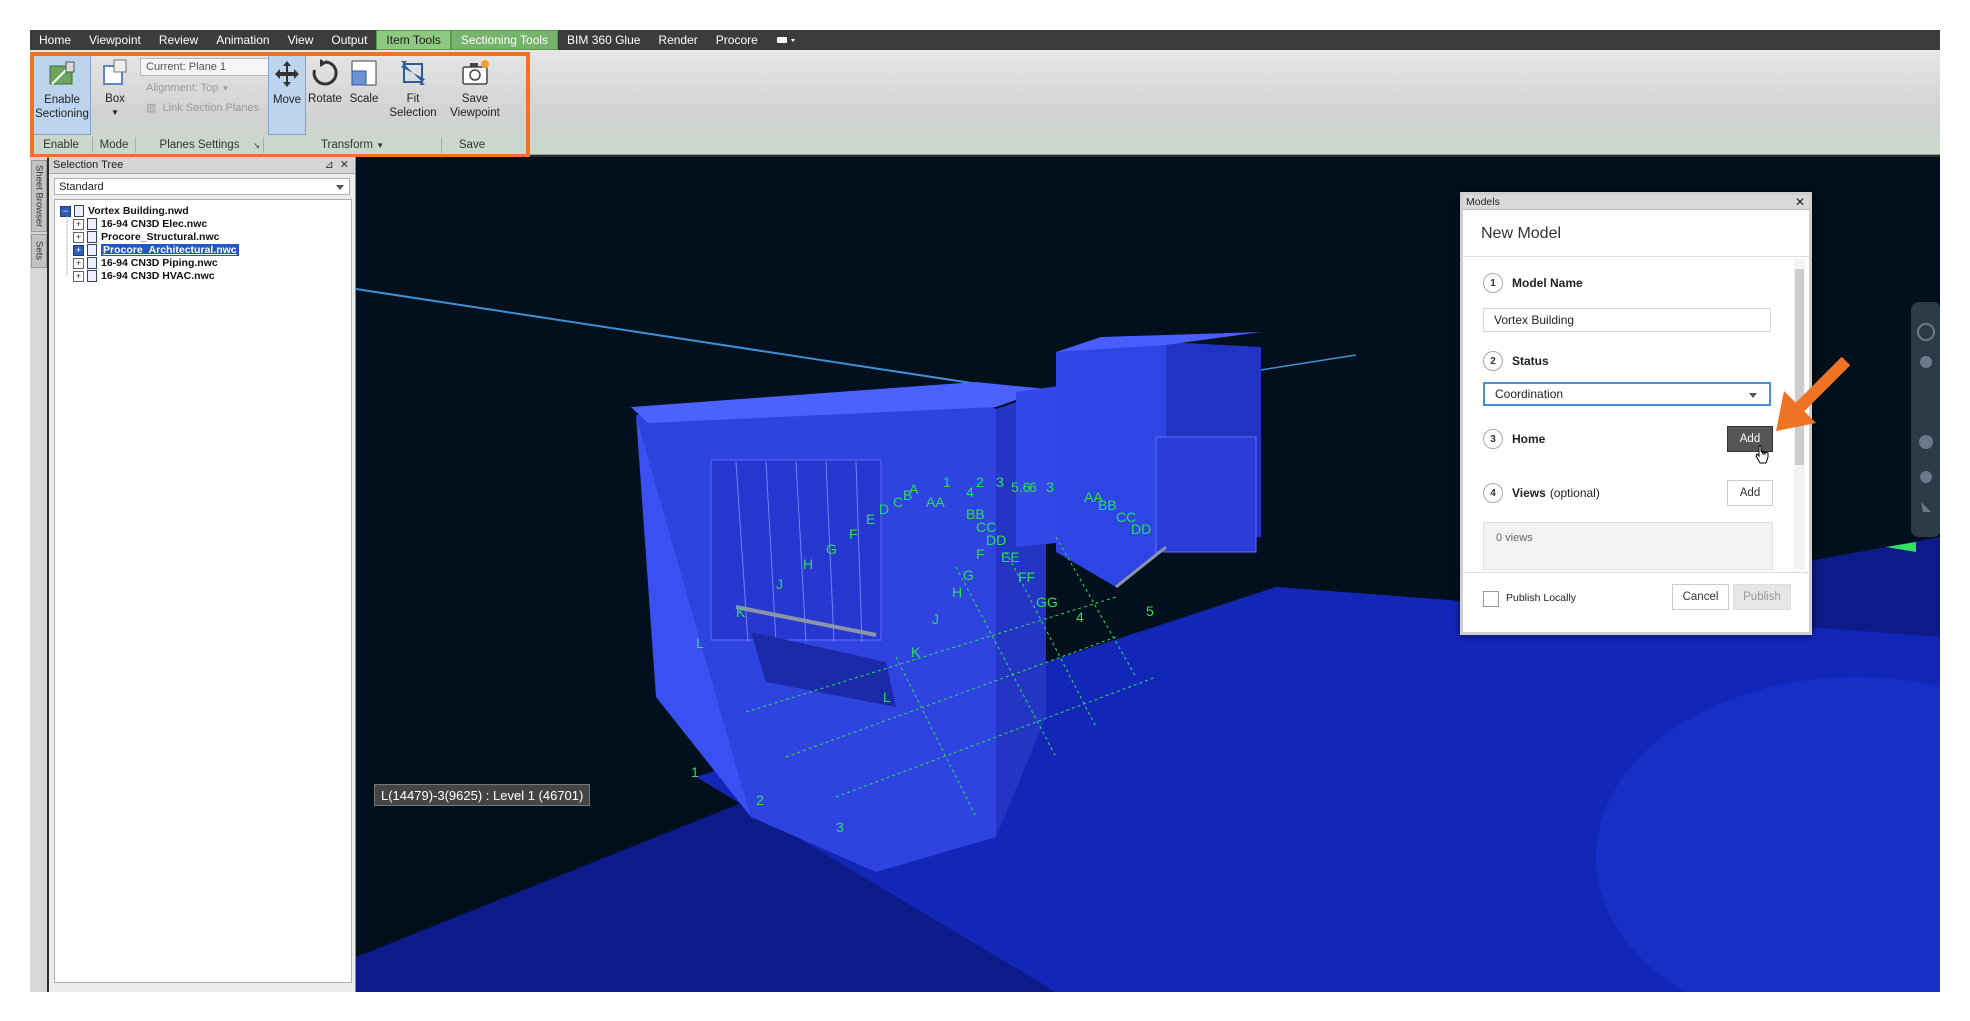  Describe the element at coordinates (211, 108) in the screenshot. I see `link-section-planes-label: Link Section Planes` at that location.